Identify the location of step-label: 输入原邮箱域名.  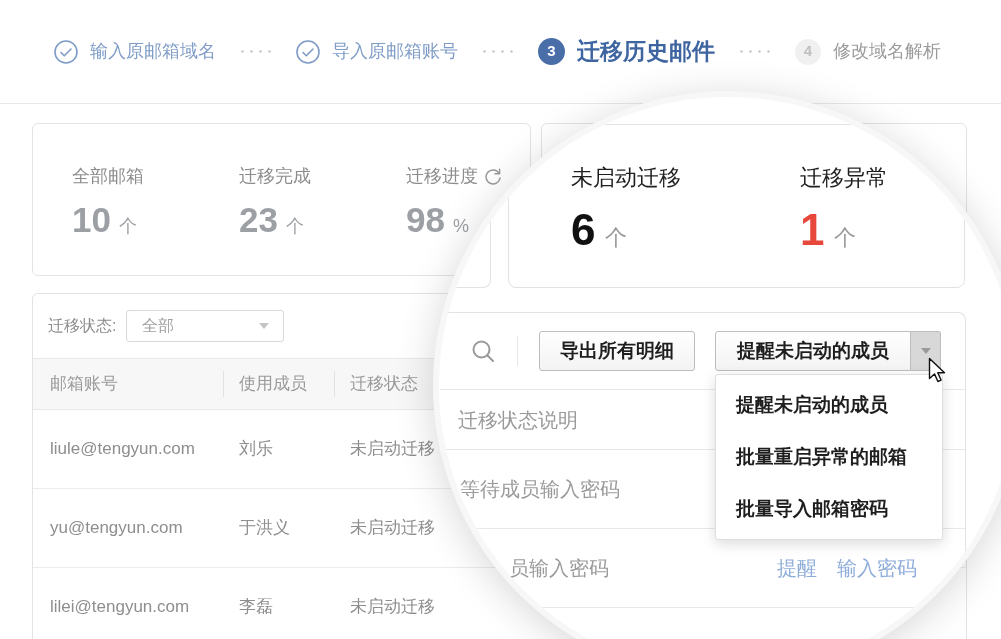
(153, 51).